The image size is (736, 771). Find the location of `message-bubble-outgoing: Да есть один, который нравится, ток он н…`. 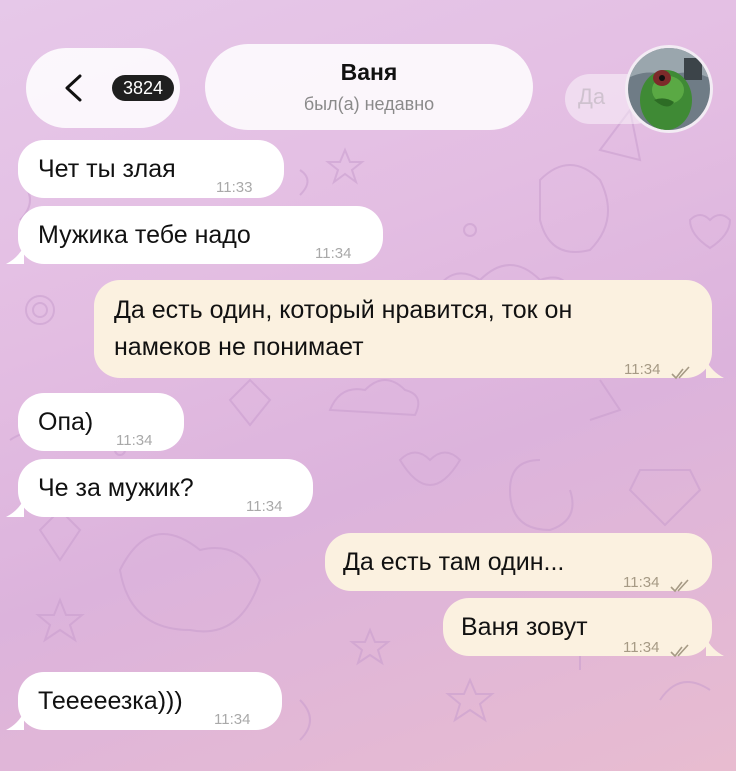

message-bubble-outgoing: Да есть один, который нравится, ток он н… is located at coordinates (403, 330).